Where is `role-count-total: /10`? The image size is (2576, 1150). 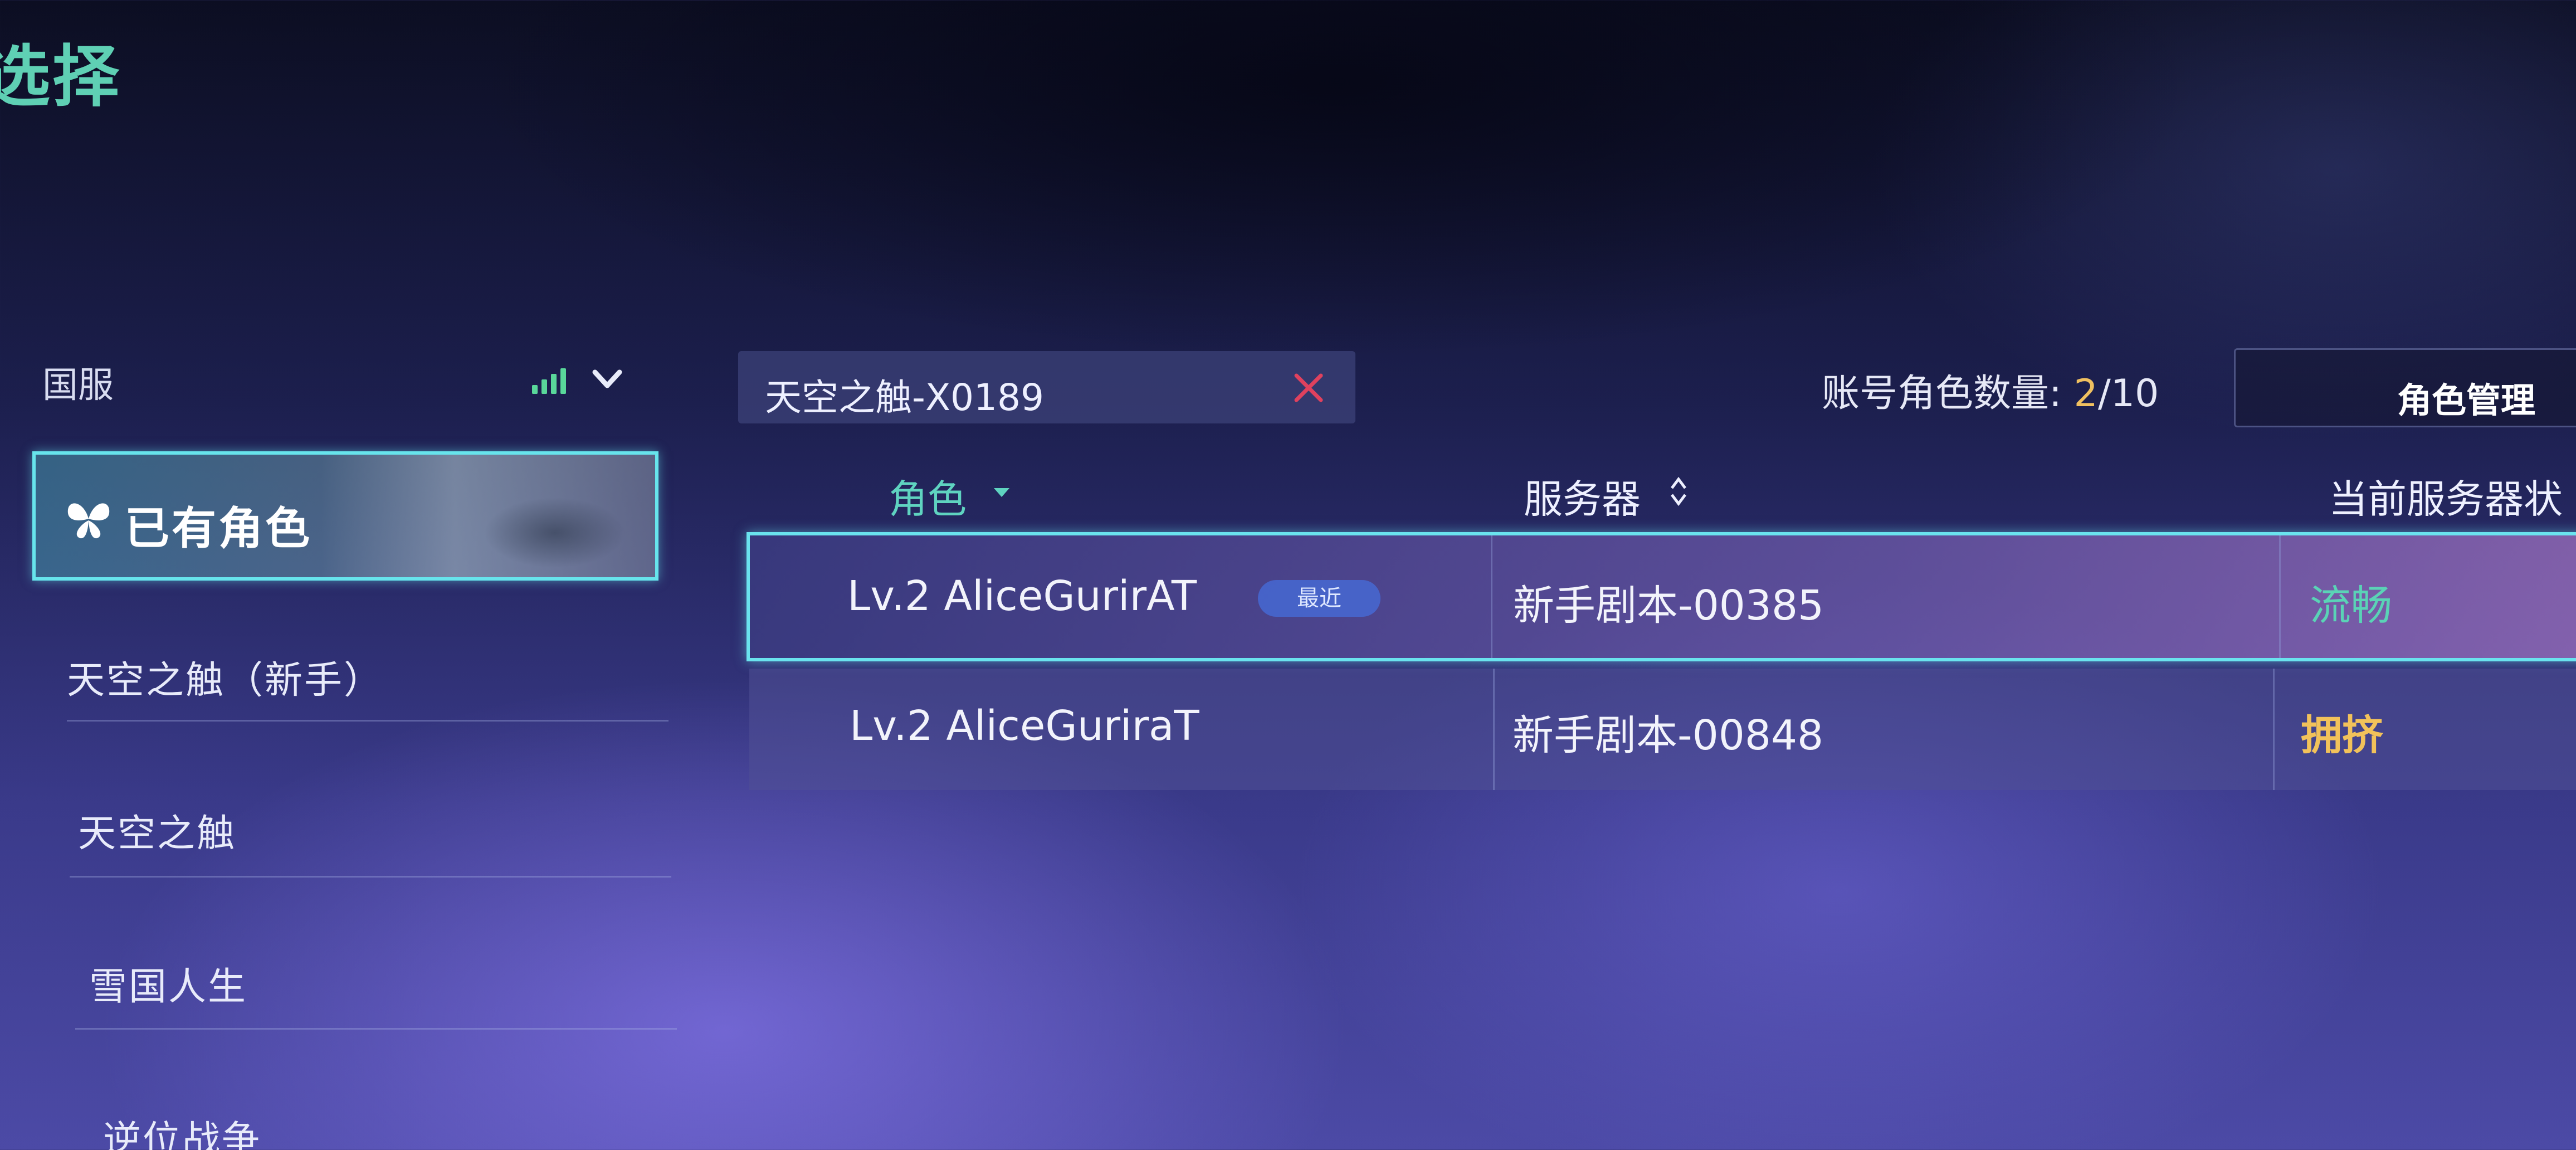
role-count-total: /10 is located at coordinates (2128, 394).